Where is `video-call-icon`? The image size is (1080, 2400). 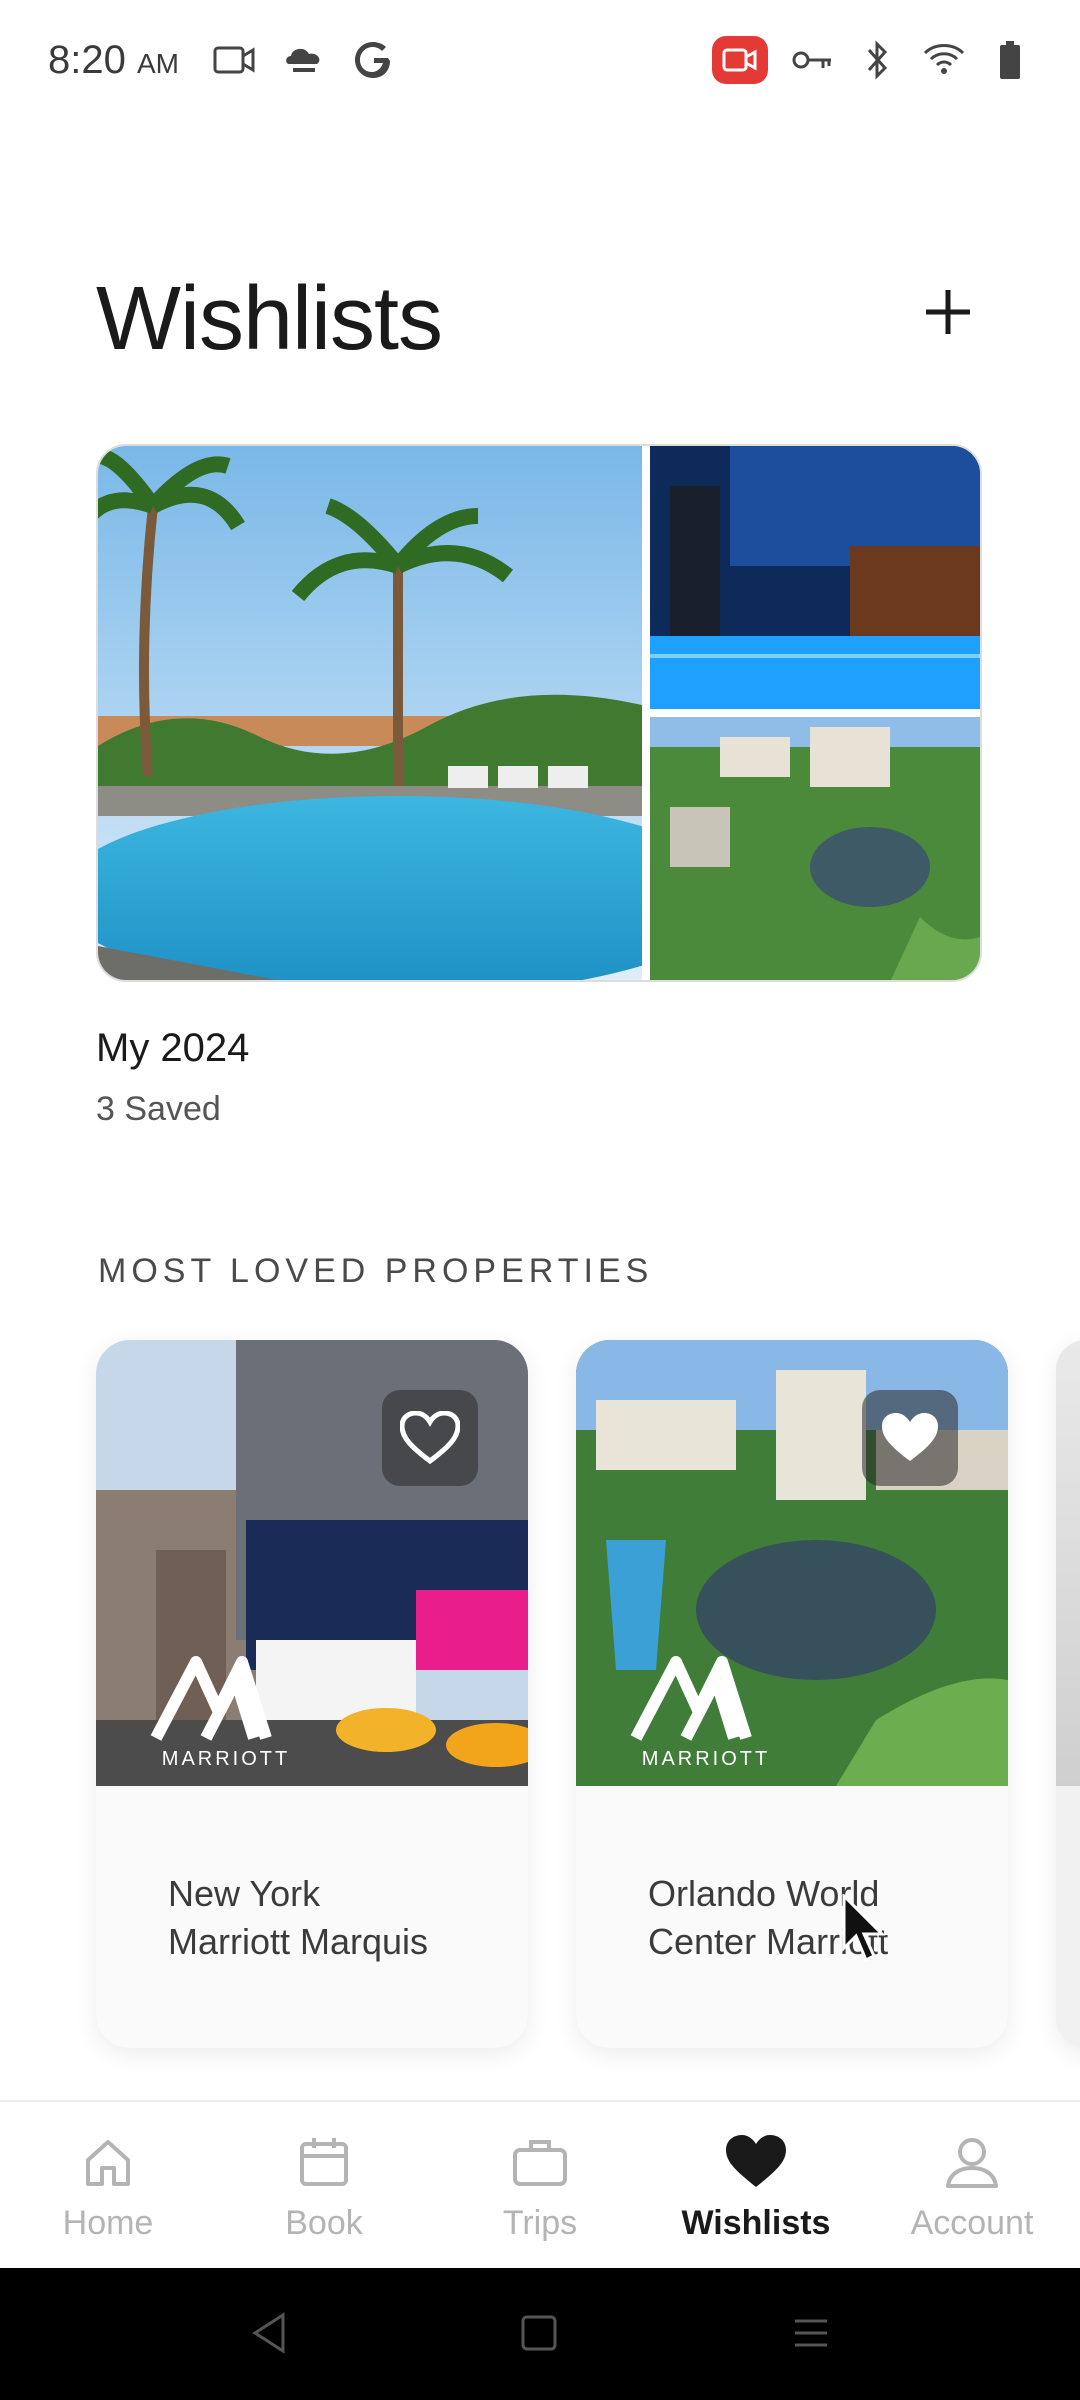
video-call-icon is located at coordinates (234, 60).